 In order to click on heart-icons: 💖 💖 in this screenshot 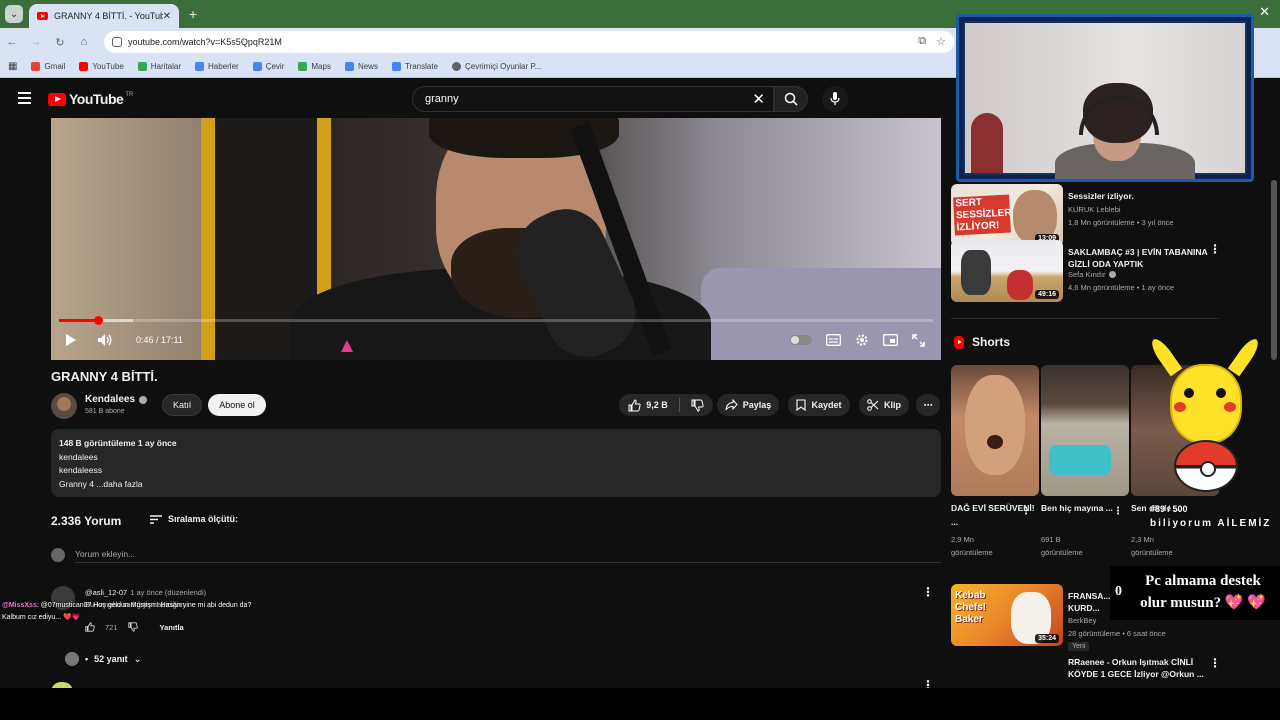, I will do `click(1245, 603)`.